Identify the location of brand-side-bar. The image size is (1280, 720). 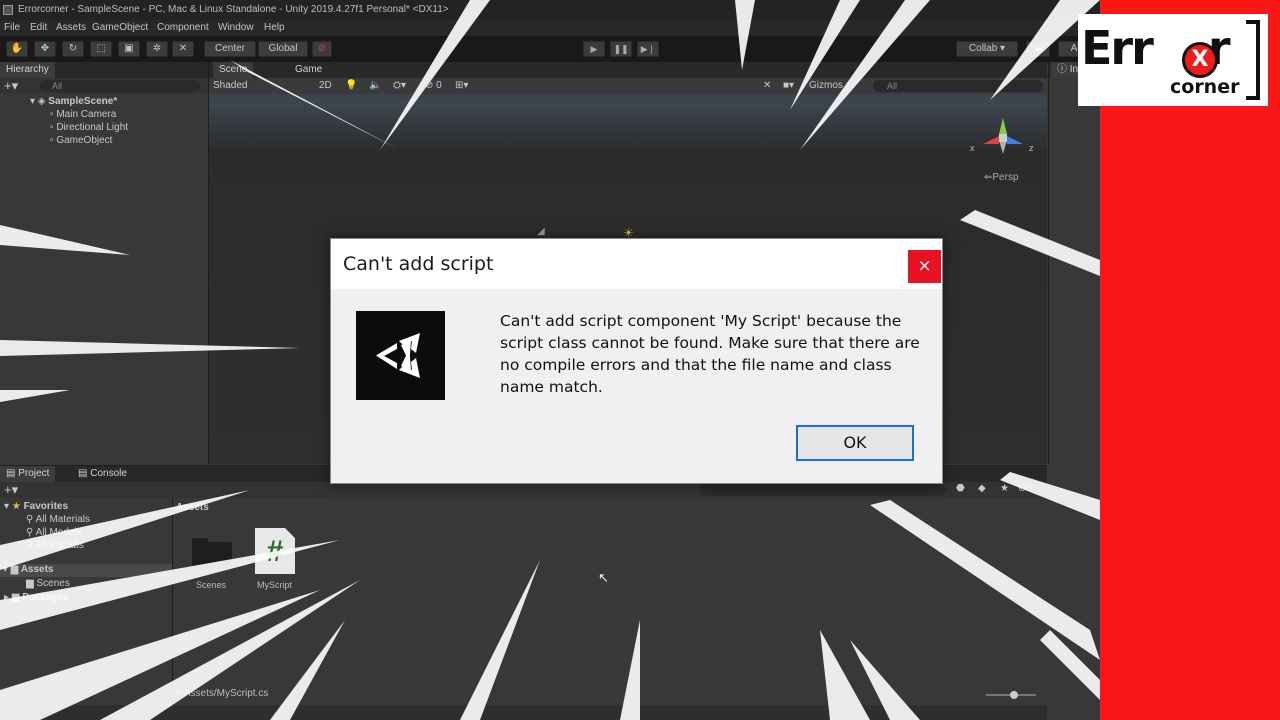
(1190, 360).